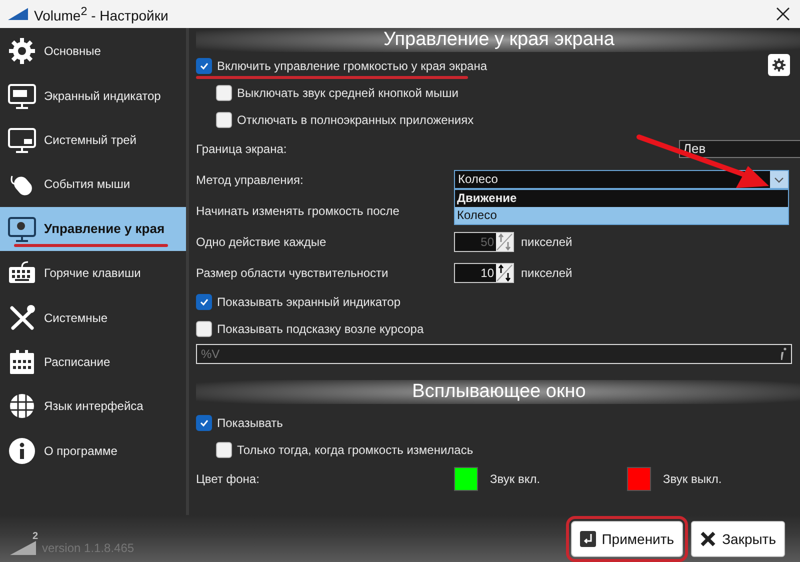 This screenshot has height=562, width=800. I want to click on window-title: Volume$^{2}$ - Настройки, so click(102, 14).